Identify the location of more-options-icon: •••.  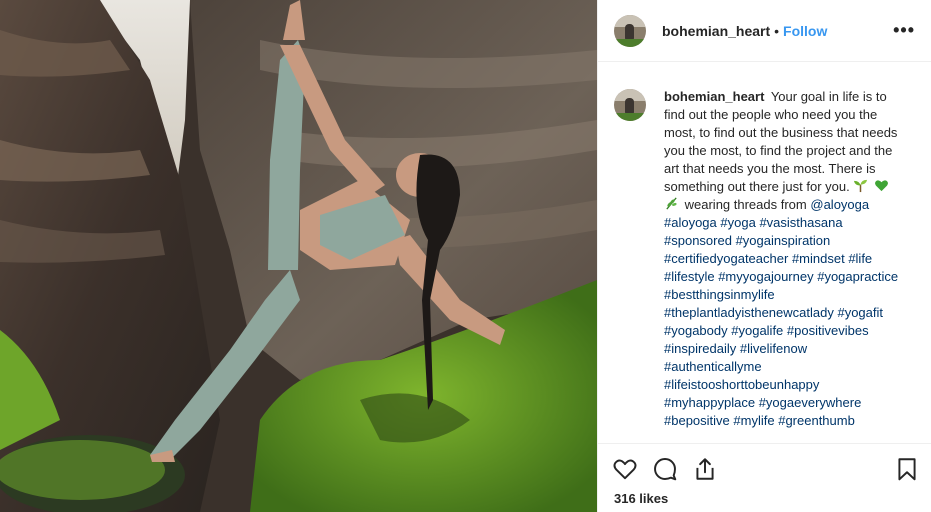
(904, 30).